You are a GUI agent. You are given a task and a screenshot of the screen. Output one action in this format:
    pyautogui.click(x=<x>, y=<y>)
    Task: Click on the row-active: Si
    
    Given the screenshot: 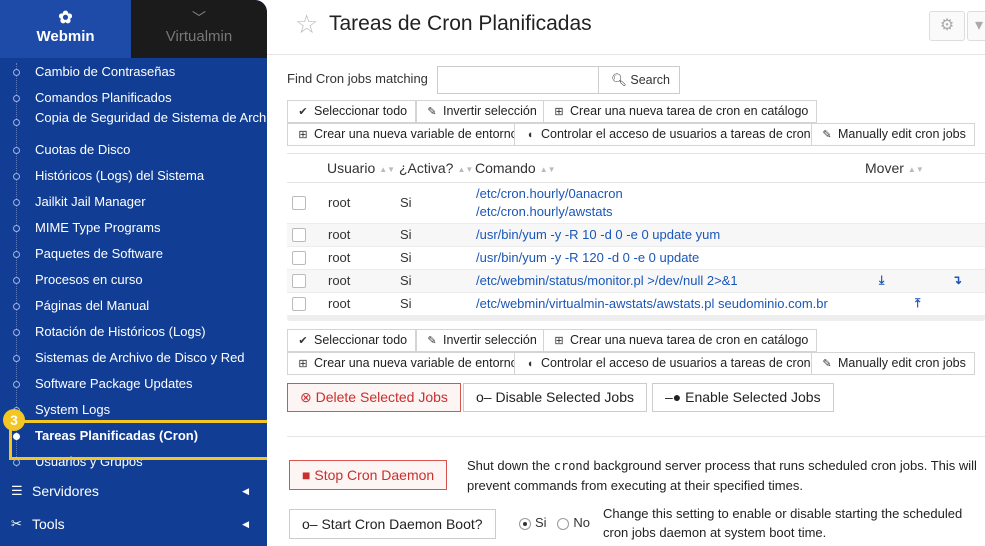 What is the action you would take?
    pyautogui.click(x=406, y=303)
    